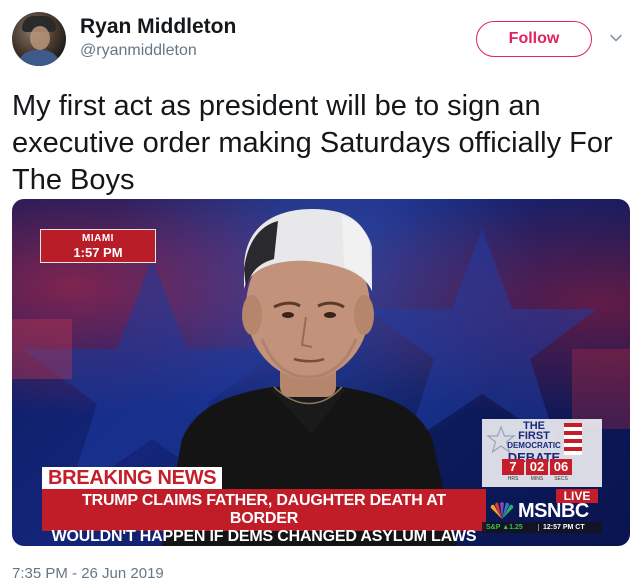 The height and width of the screenshot is (586, 640). I want to click on market-ticker: S&P ▲1.25 12:57 PM CT, so click(542, 527).